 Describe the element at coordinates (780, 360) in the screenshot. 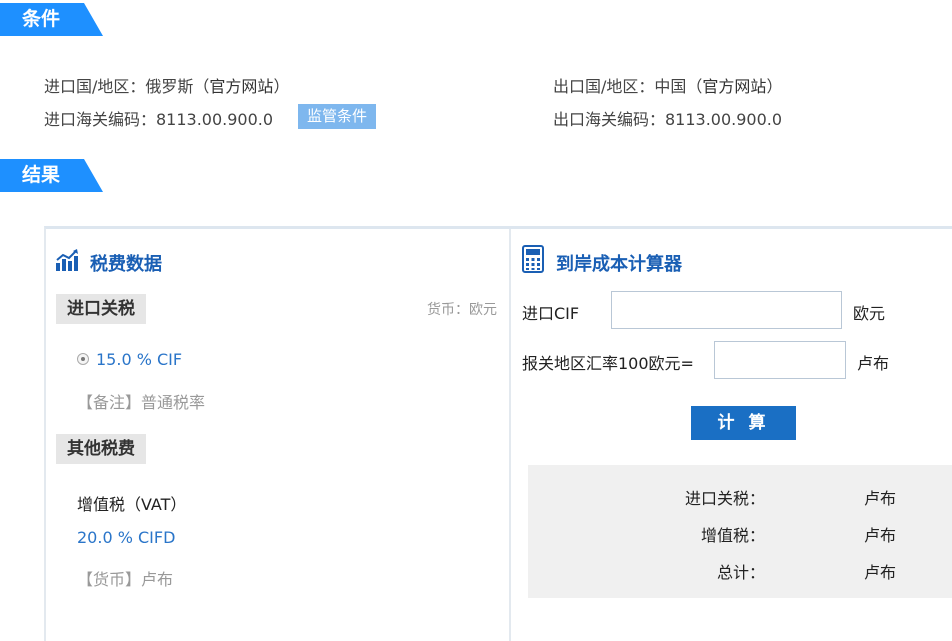

I see `exchange-rate-input` at that location.